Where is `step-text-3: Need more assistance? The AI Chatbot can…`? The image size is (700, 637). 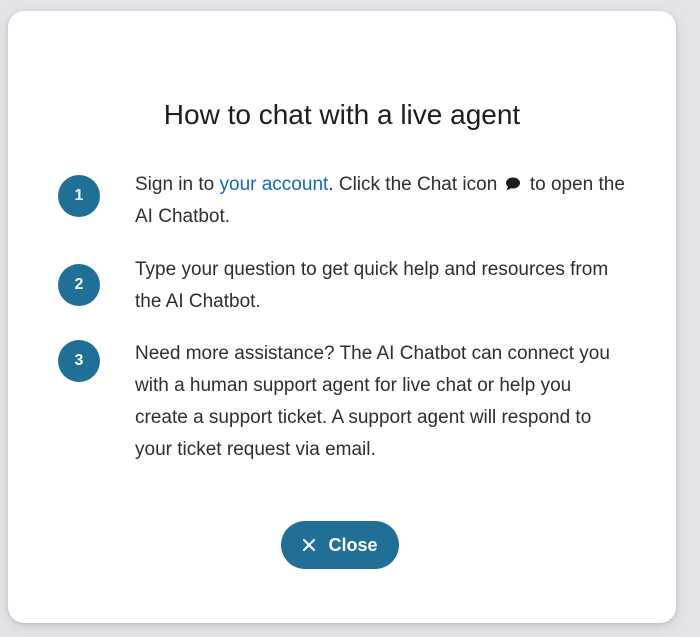
step-text-3: Need more assistance? The AI Chatbot can… is located at coordinates (372, 401).